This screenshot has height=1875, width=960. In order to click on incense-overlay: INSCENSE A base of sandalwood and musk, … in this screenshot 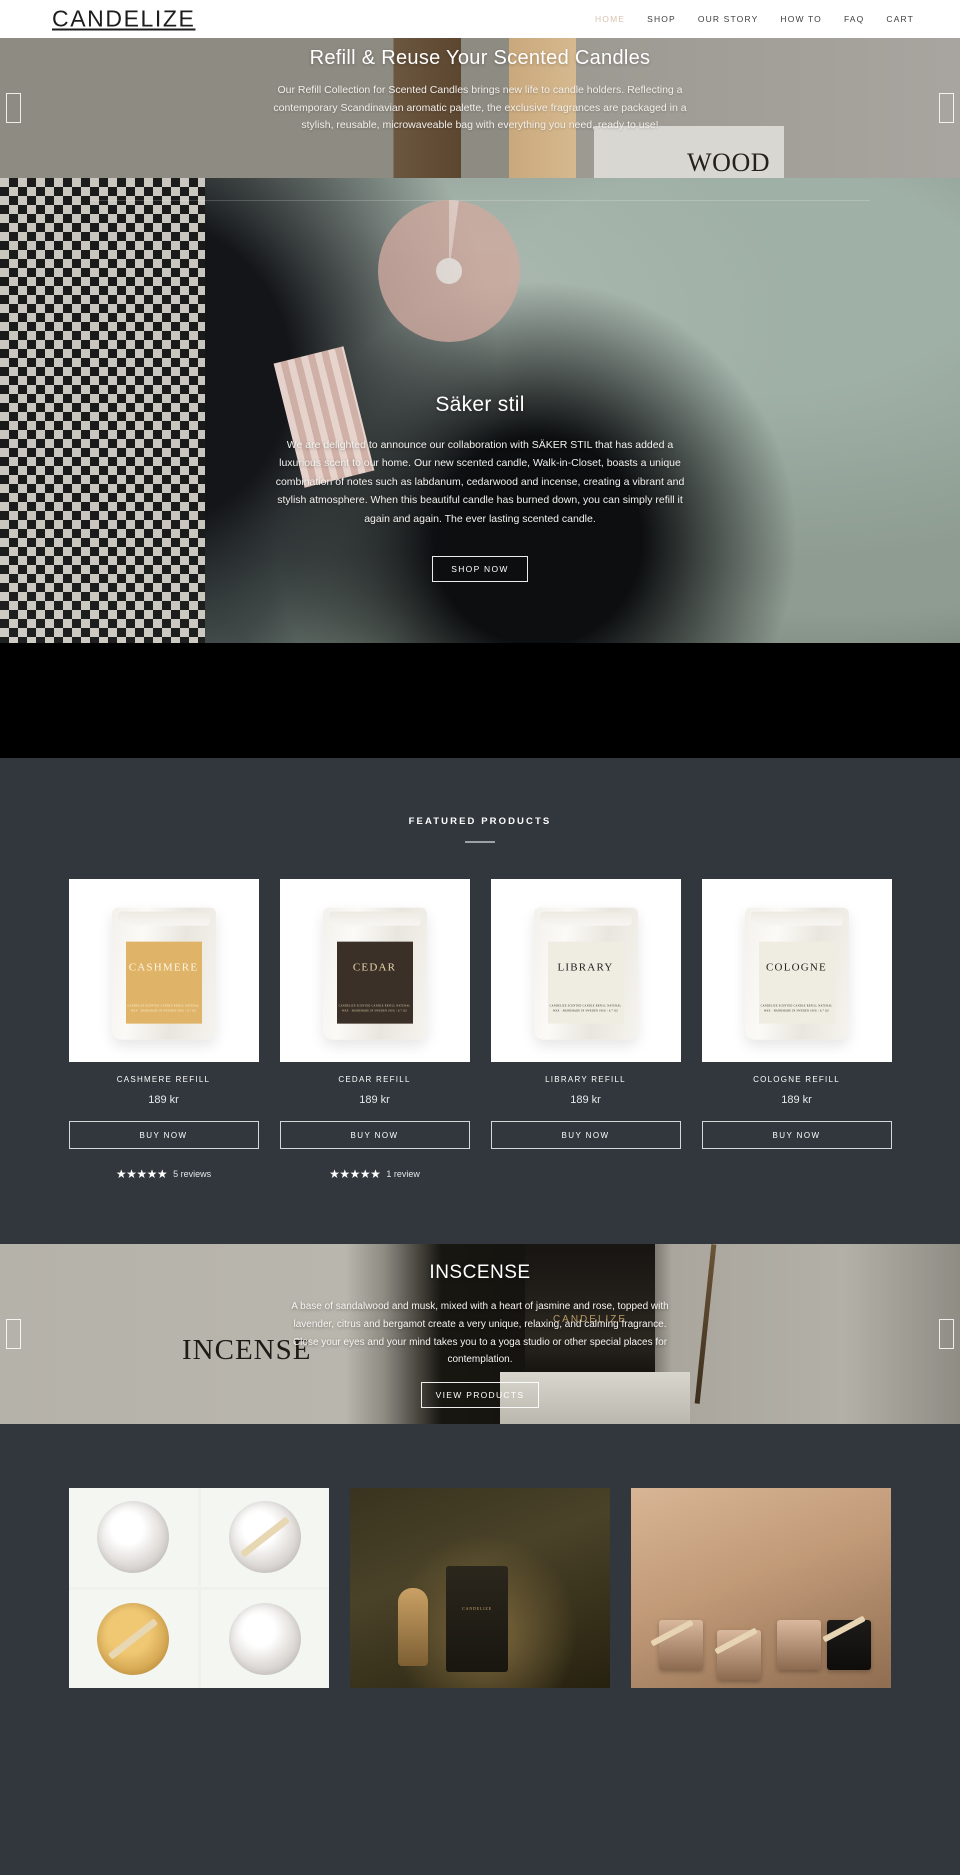, I will do `click(480, 1334)`.